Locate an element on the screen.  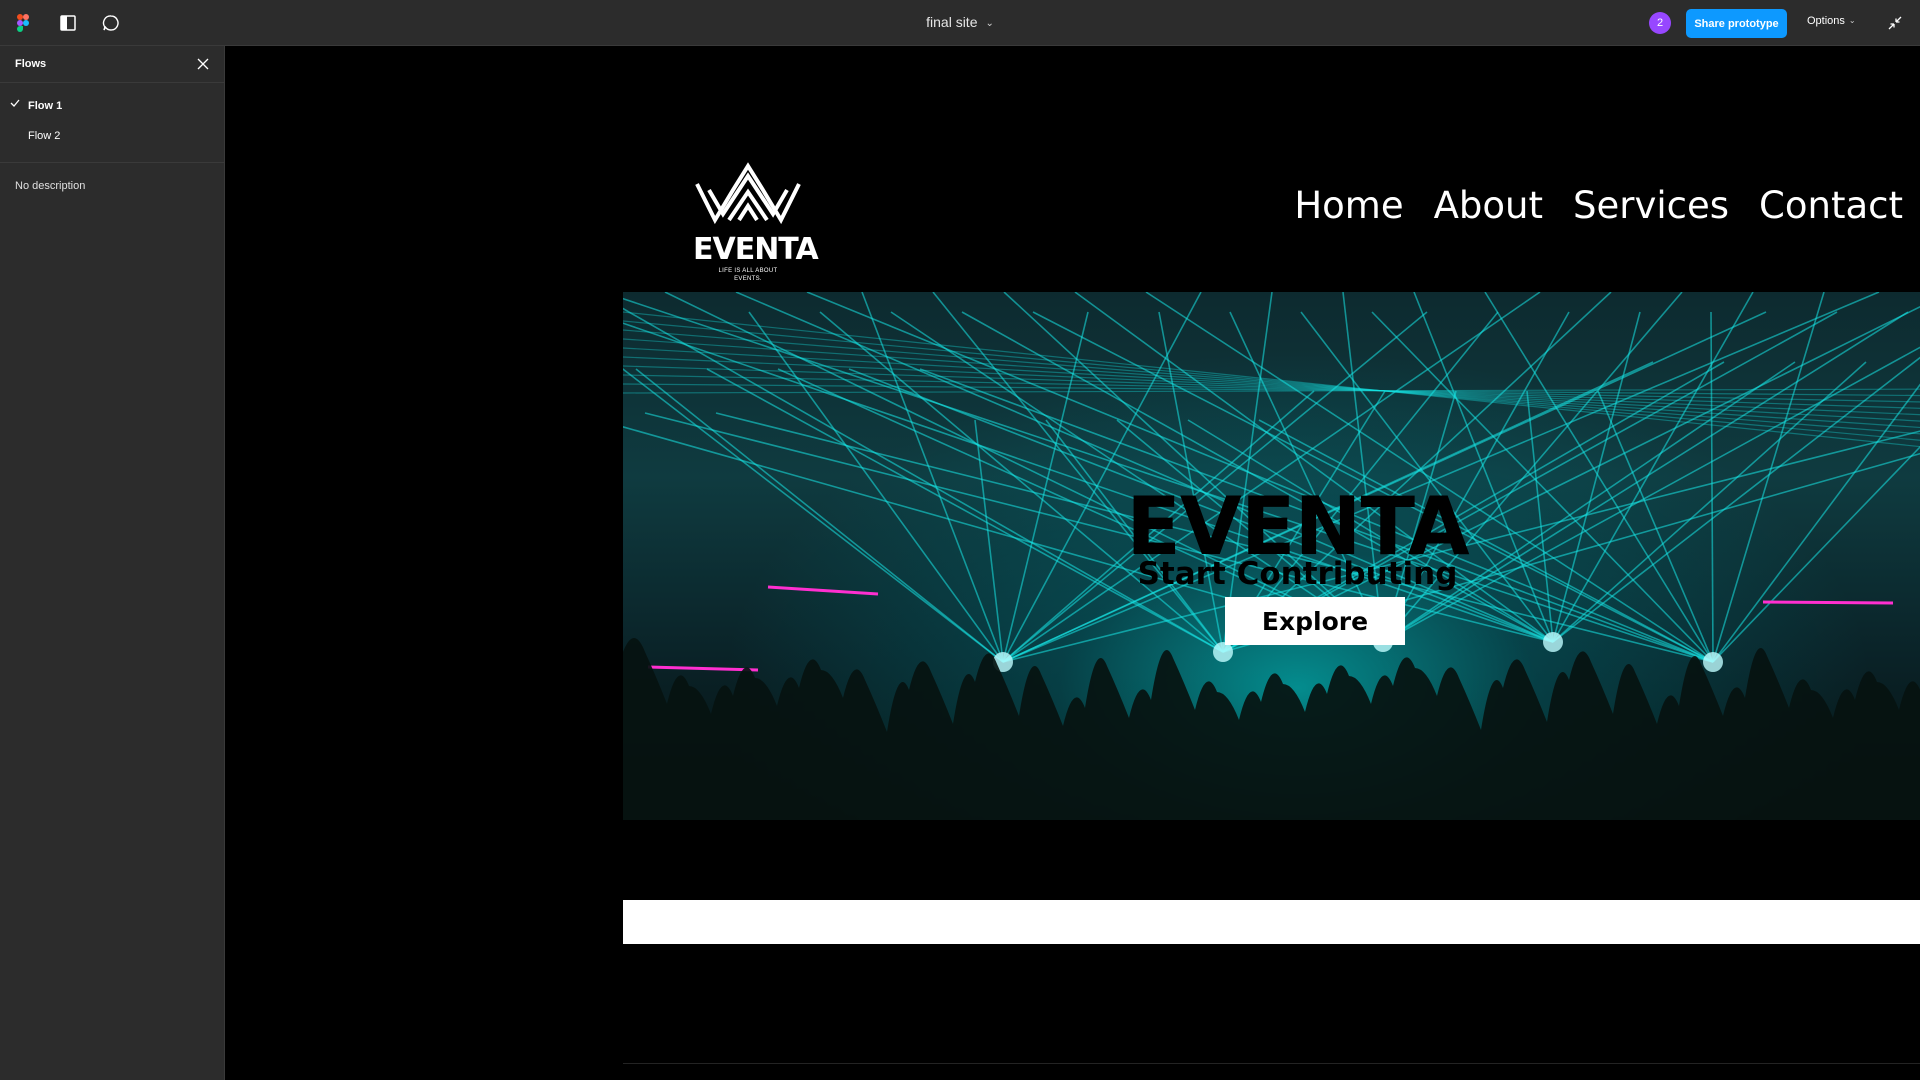
file-title-text: final site is located at coordinates (952, 22).